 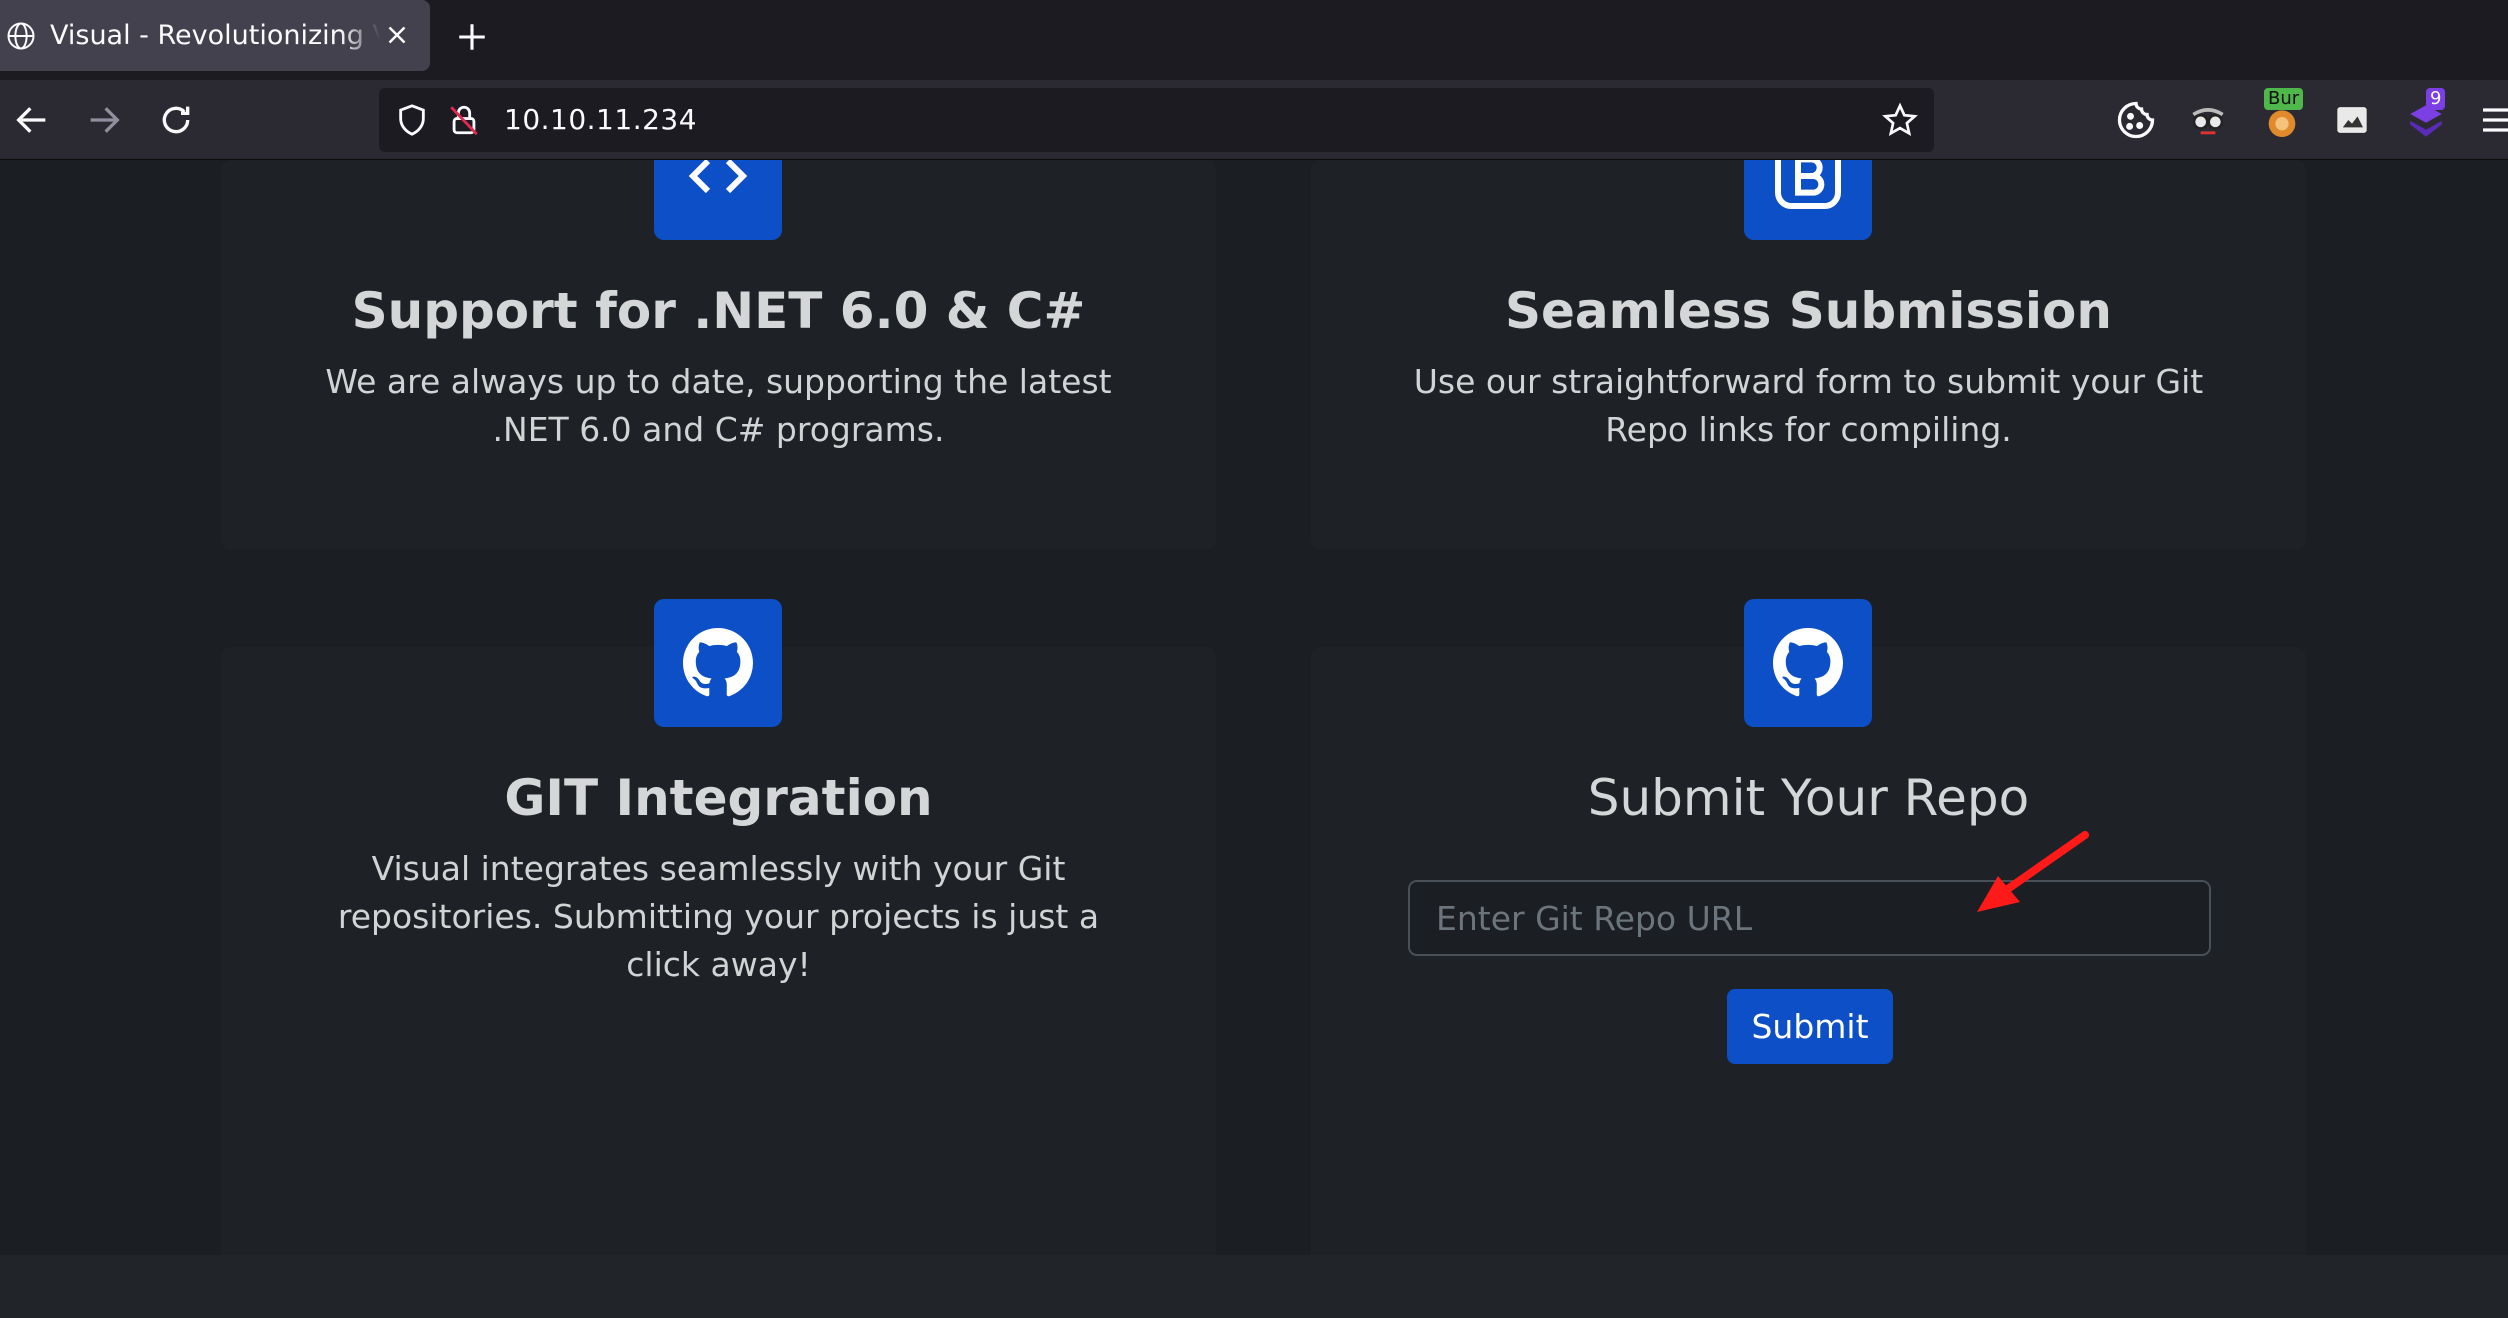 I want to click on navigation-toolbar: 10.10.11.234 Bur 9, so click(x=1254, y=120).